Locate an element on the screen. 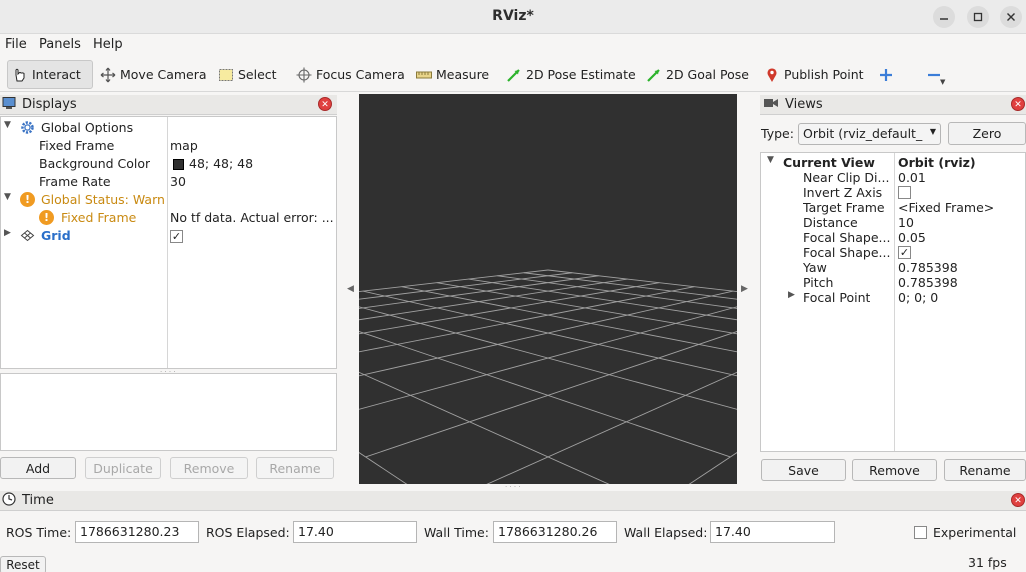  remove-tool-button: ▼ is located at coordinates (934, 74).